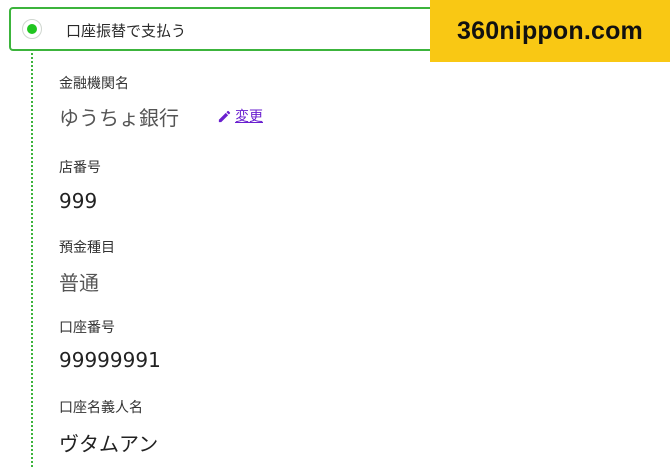 Image resolution: width=670 pixels, height=467 pixels. What do you see at coordinates (87, 248) in the screenshot?
I see `account-type-label: 預金種目` at bounding box center [87, 248].